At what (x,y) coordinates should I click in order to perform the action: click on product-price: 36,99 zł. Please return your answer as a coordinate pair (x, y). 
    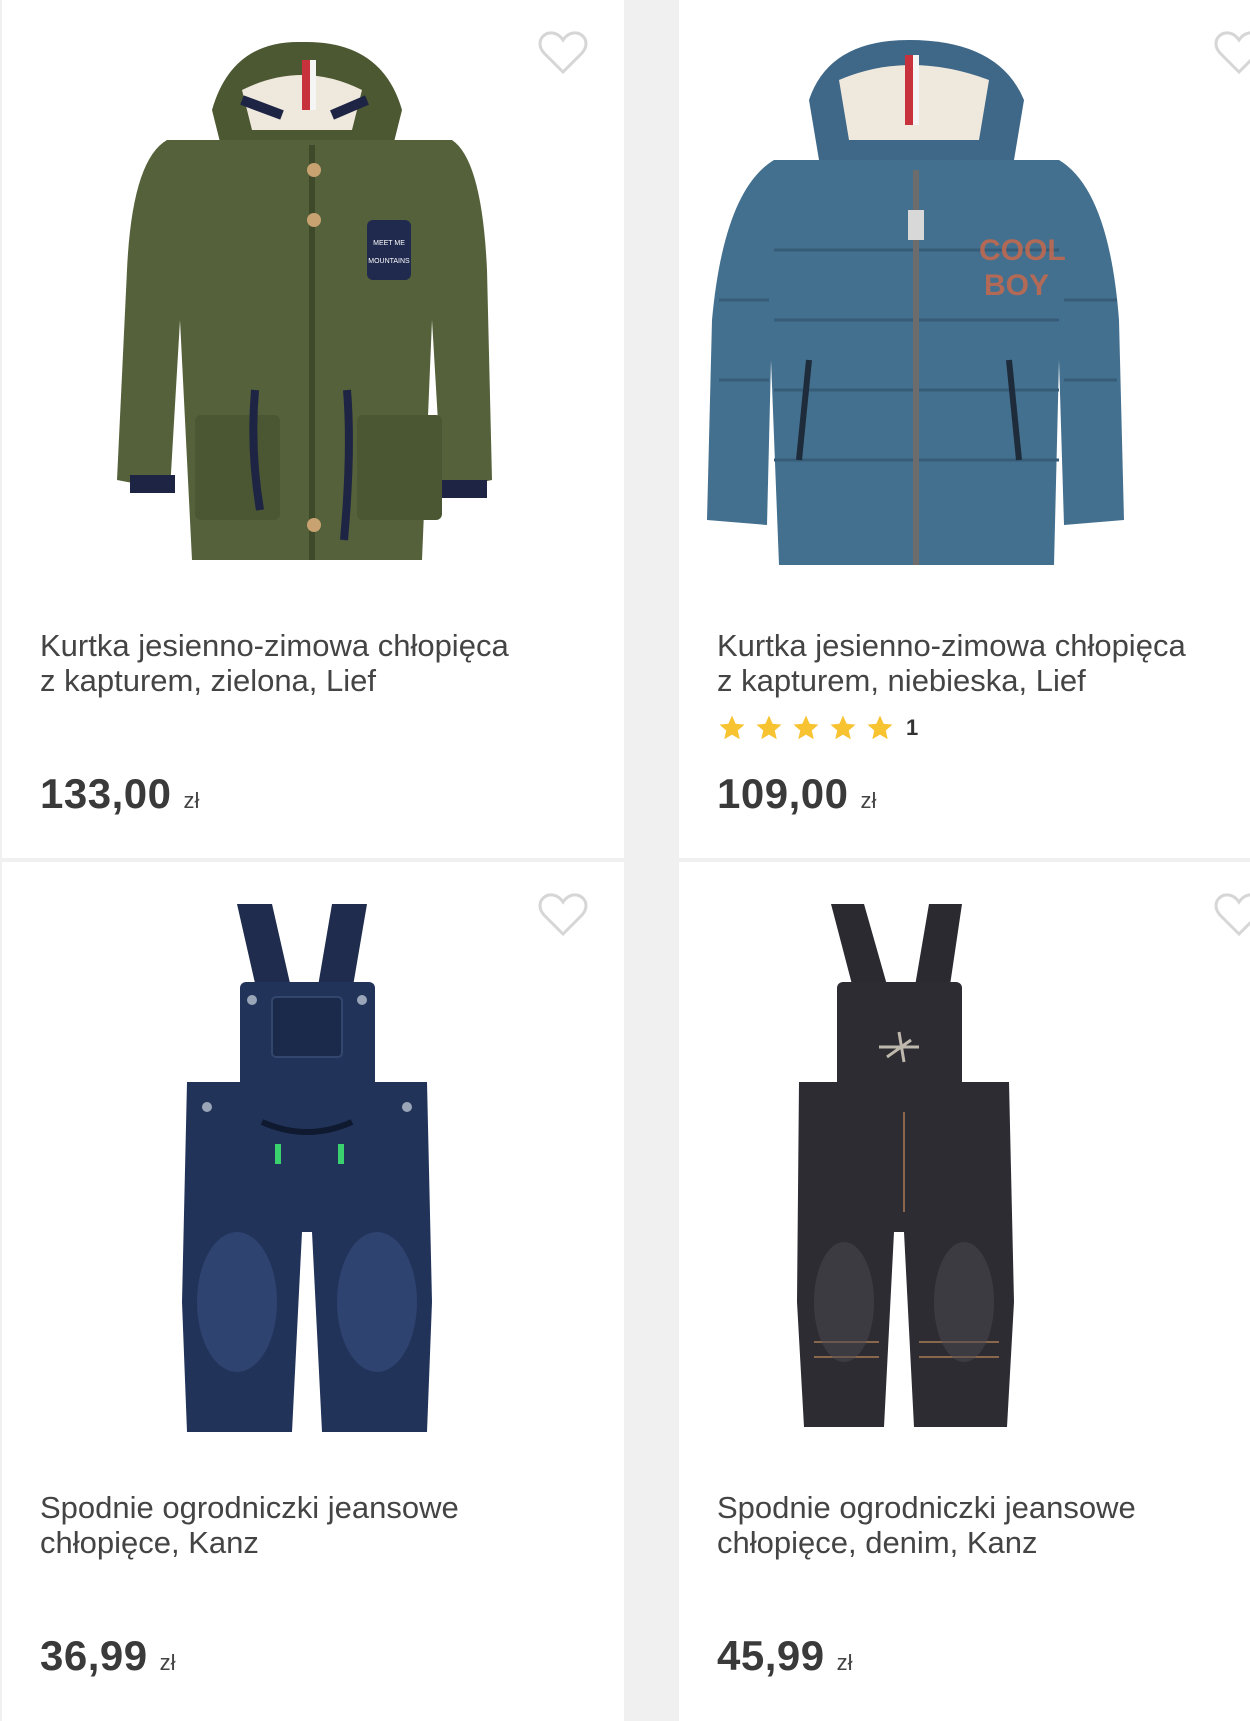
    Looking at the image, I should click on (108, 1656).